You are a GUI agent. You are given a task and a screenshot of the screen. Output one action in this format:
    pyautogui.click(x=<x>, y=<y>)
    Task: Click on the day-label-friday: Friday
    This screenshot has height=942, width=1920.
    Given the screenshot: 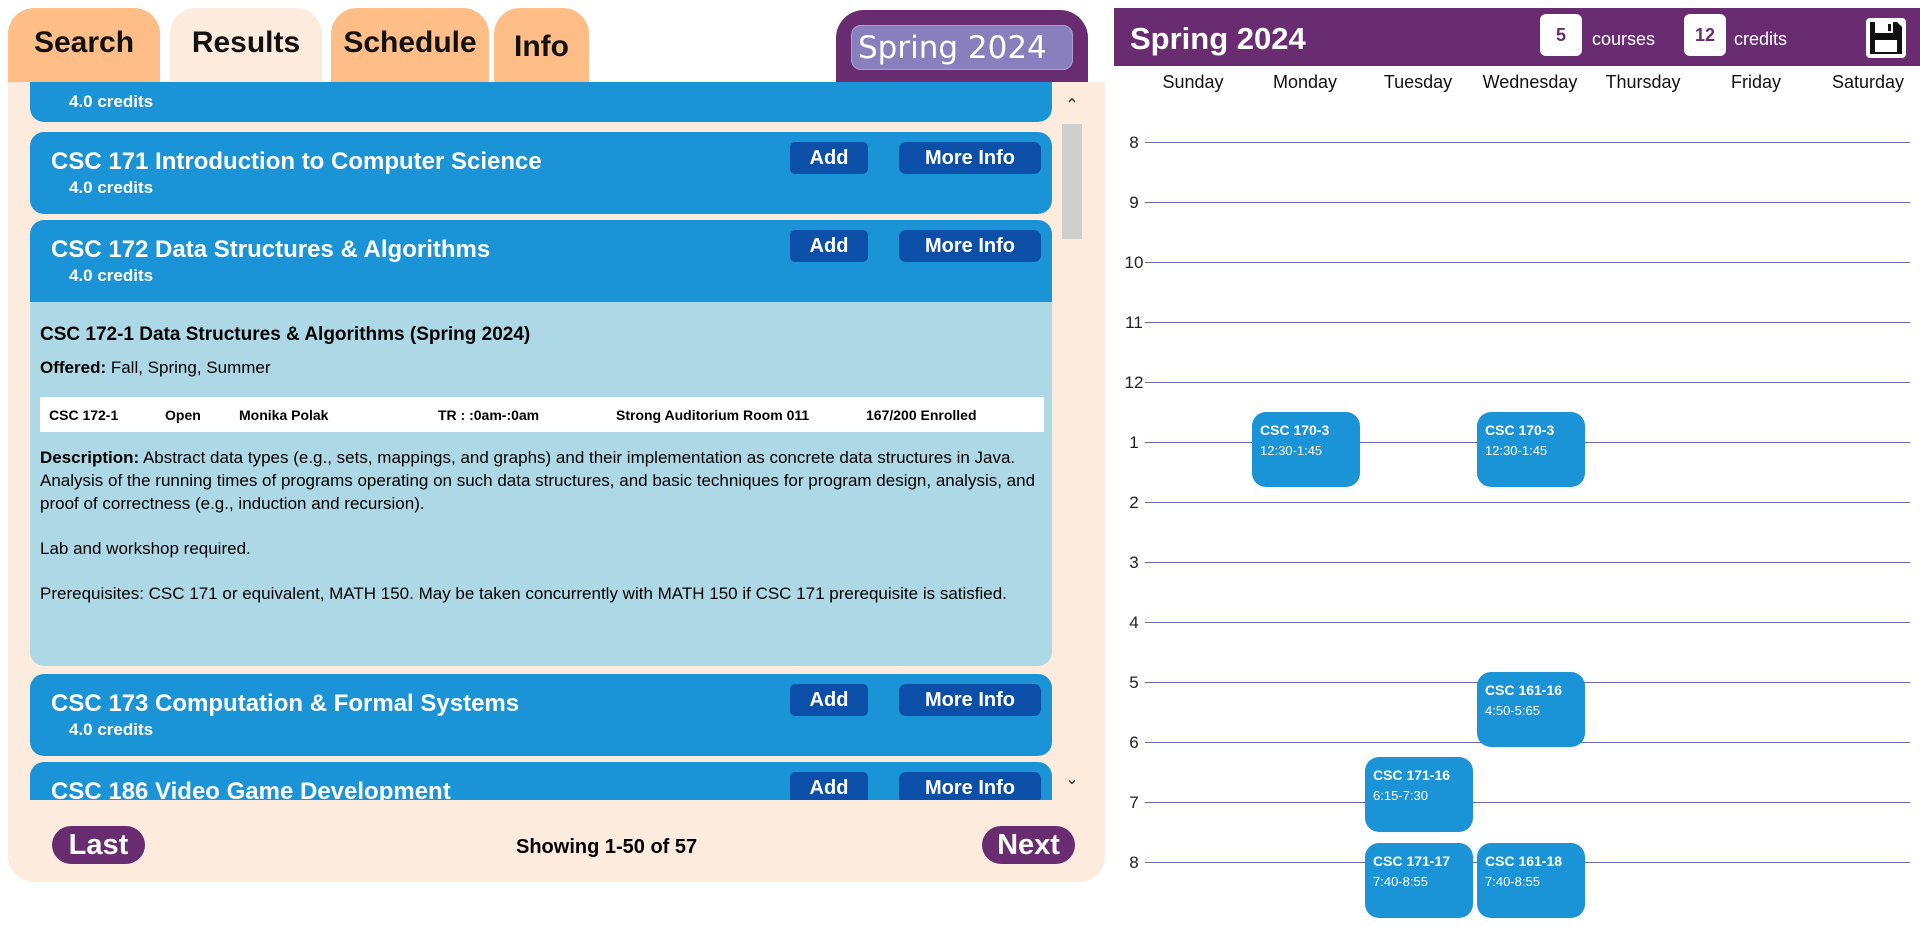 What is the action you would take?
    pyautogui.click(x=1755, y=82)
    